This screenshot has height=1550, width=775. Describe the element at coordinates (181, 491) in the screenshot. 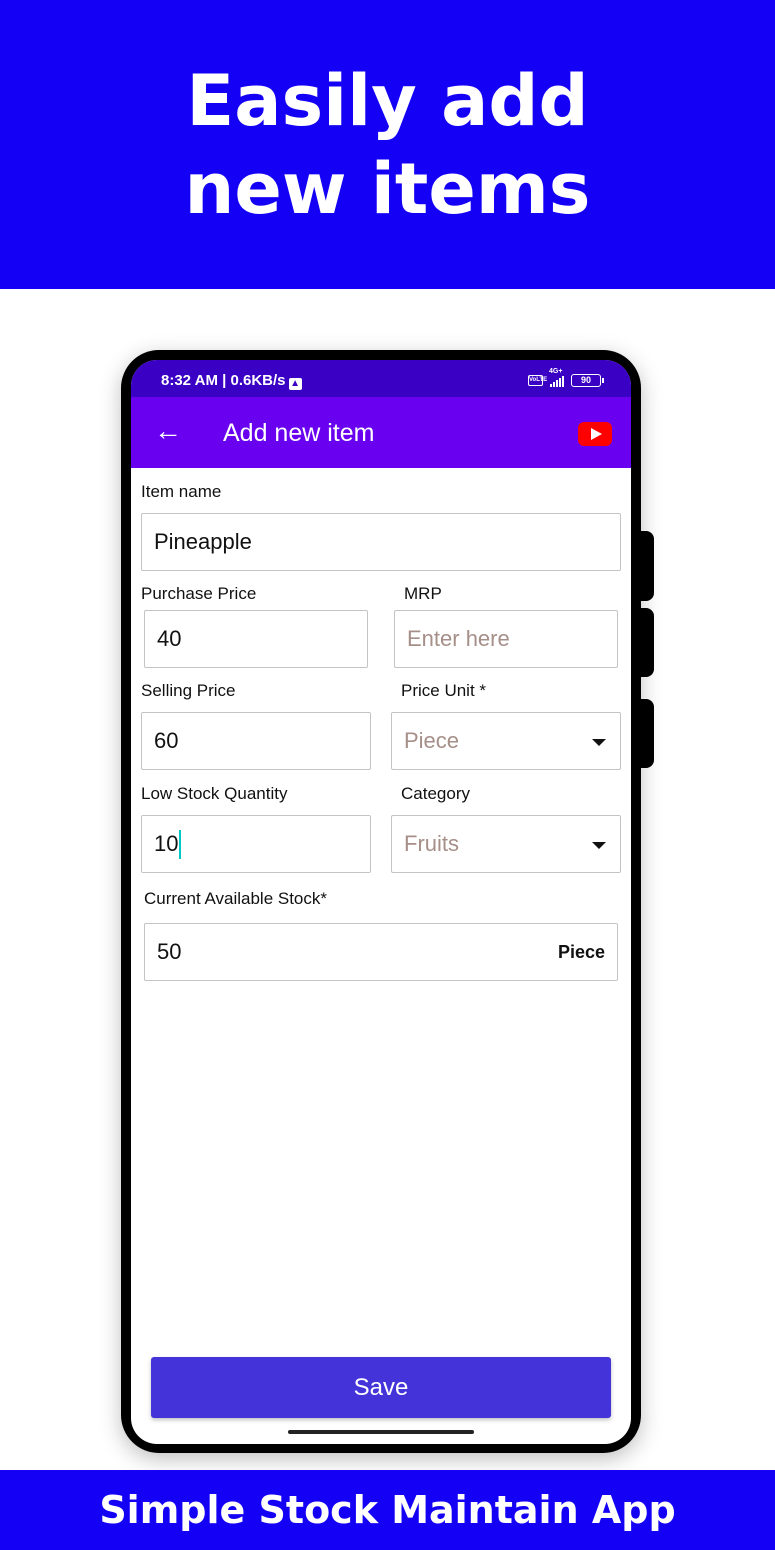

I see `item-name-label: Item name` at that location.